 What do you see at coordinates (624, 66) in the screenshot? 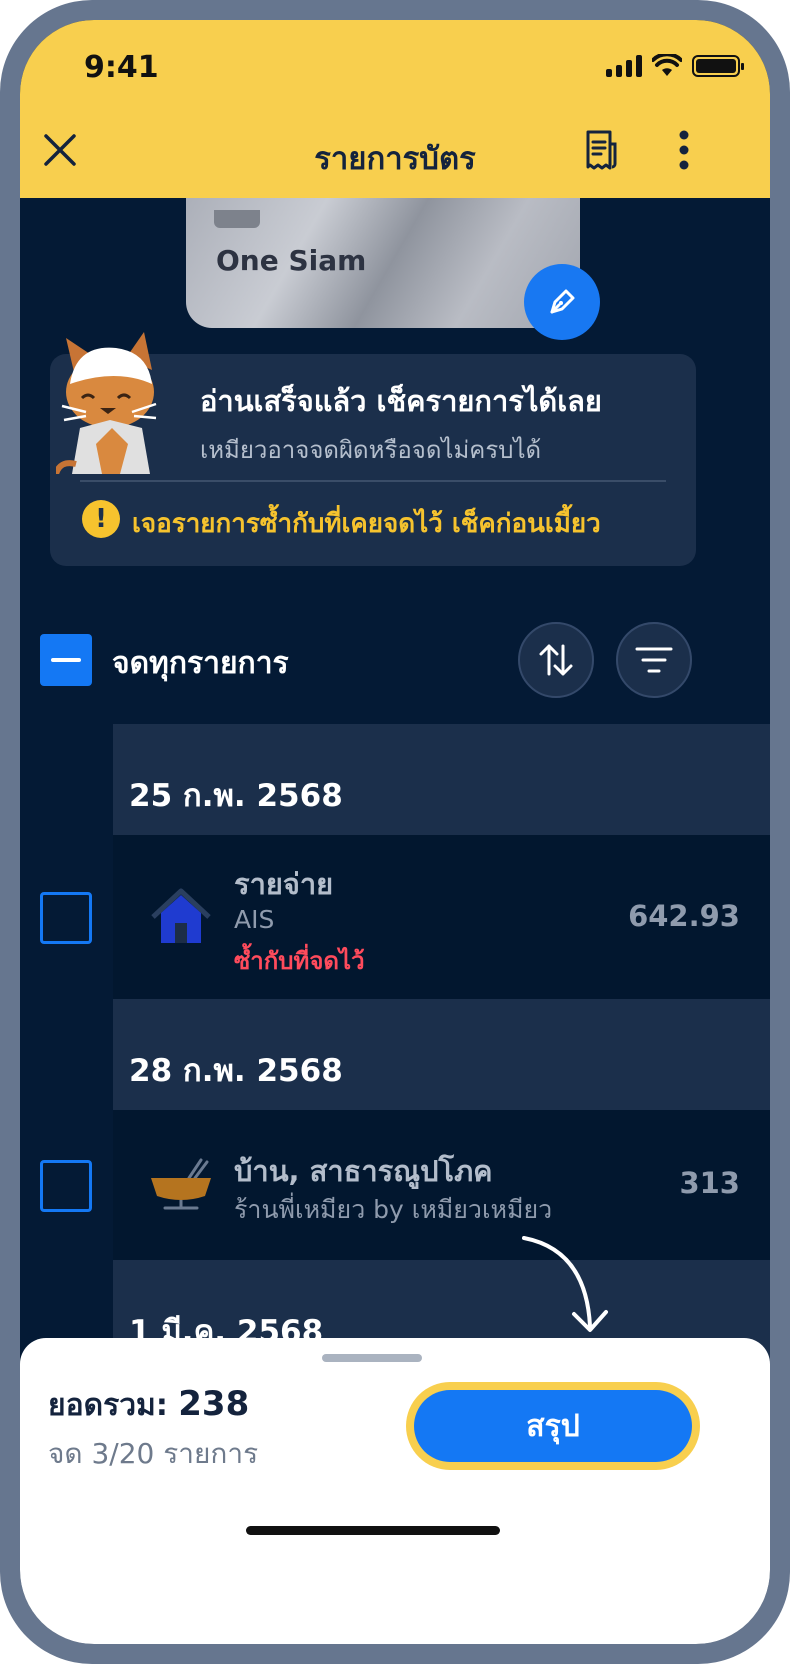
I see `signal-icon` at bounding box center [624, 66].